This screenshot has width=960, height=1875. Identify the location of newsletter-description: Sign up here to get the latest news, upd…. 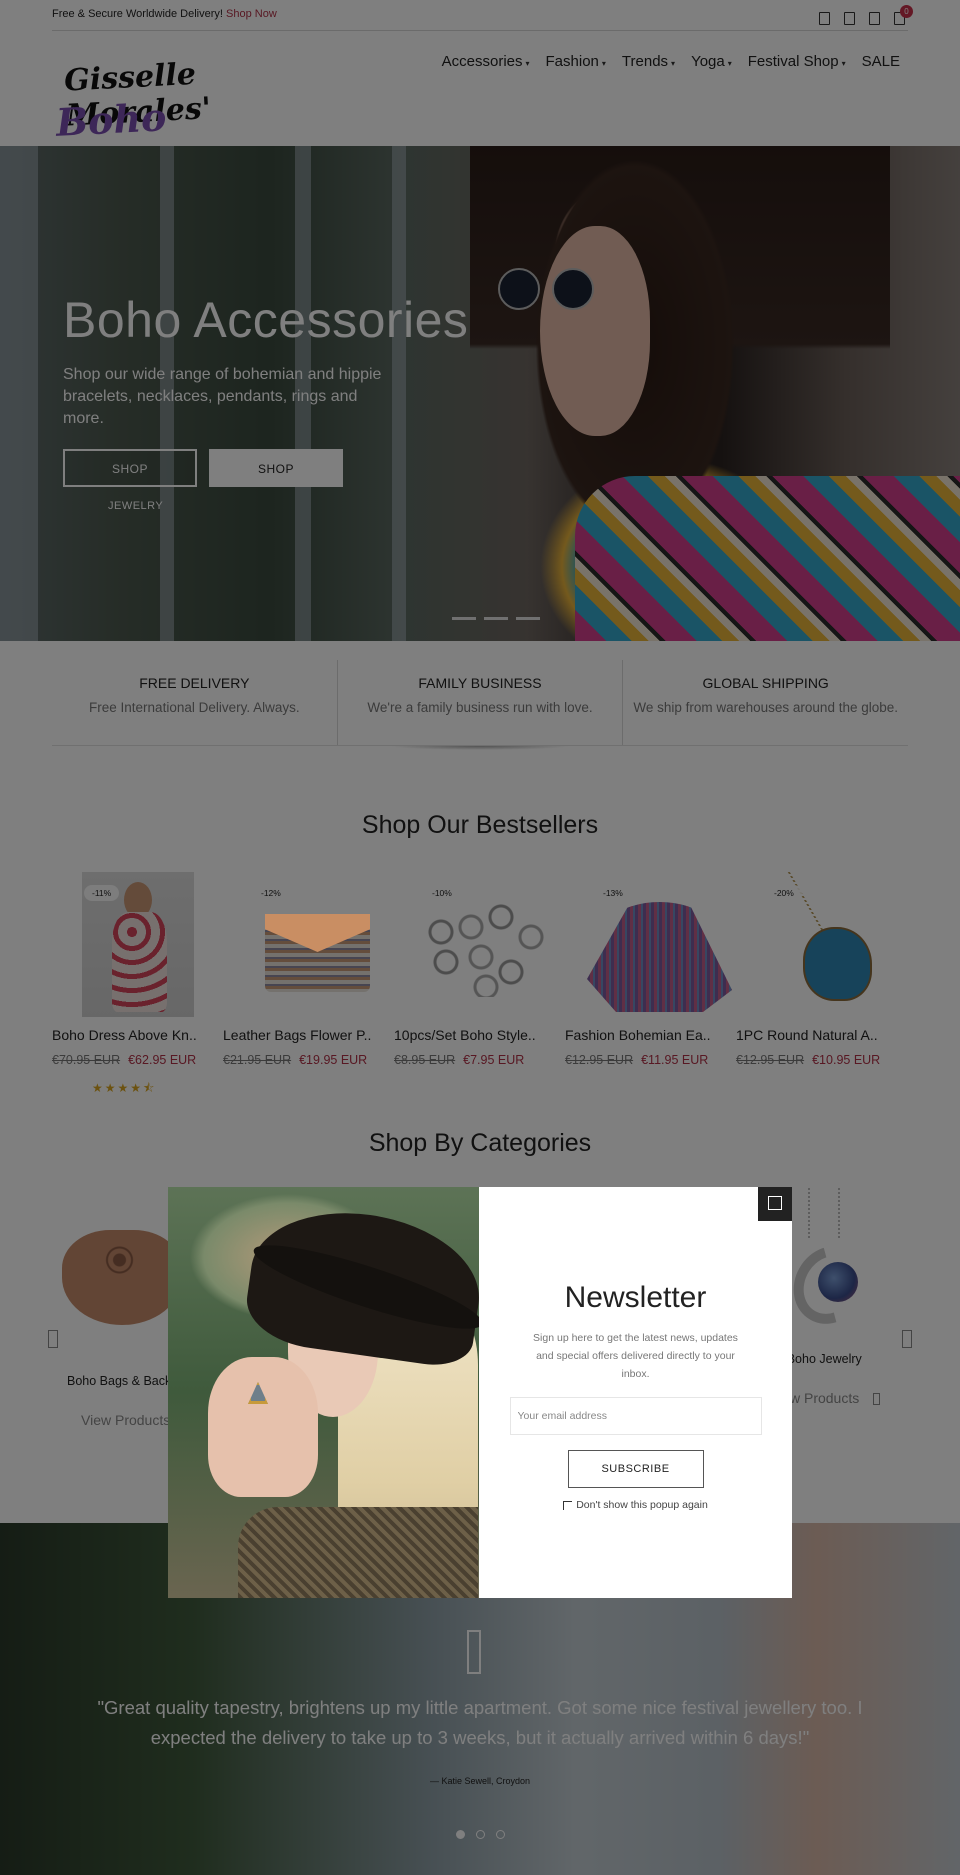
(635, 1356).